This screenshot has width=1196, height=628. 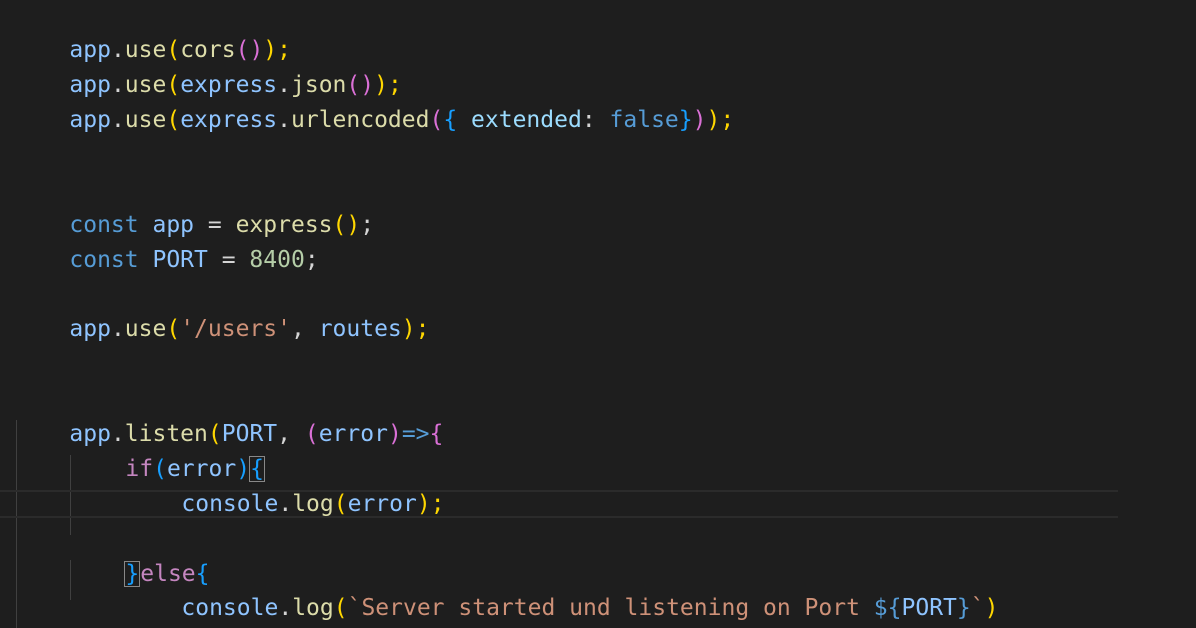 What do you see at coordinates (140, 558) in the screenshot?
I see `code-line-10: }else{` at bounding box center [140, 558].